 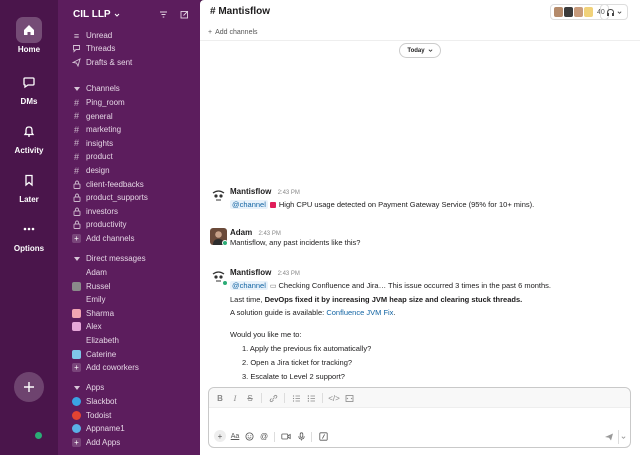 I want to click on code-icon: </>, so click(x=334, y=398).